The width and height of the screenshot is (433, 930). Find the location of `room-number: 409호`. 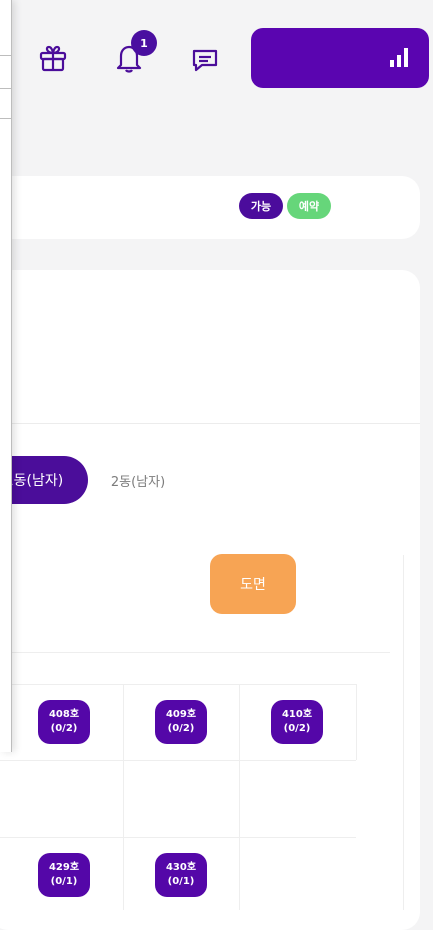

room-number: 409호 is located at coordinates (181, 714).